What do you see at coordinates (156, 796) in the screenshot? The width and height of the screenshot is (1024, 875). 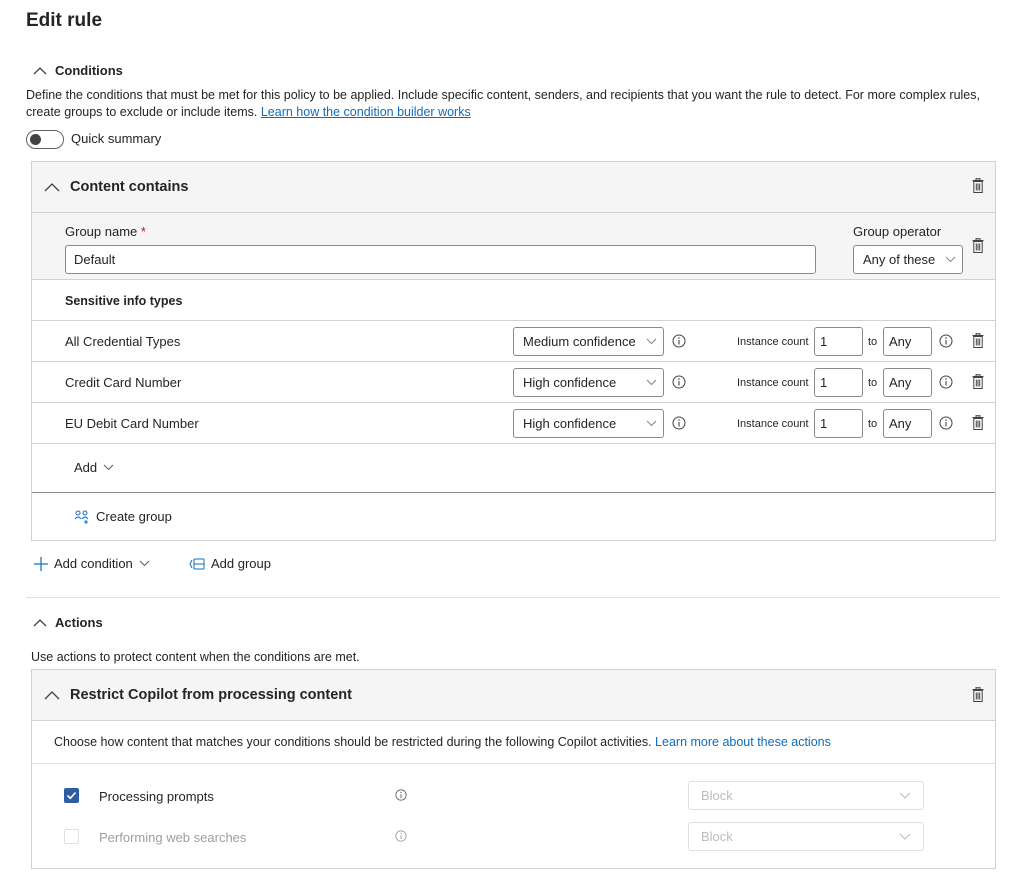 I see `processing-prompts-label: Processing prompts` at bounding box center [156, 796].